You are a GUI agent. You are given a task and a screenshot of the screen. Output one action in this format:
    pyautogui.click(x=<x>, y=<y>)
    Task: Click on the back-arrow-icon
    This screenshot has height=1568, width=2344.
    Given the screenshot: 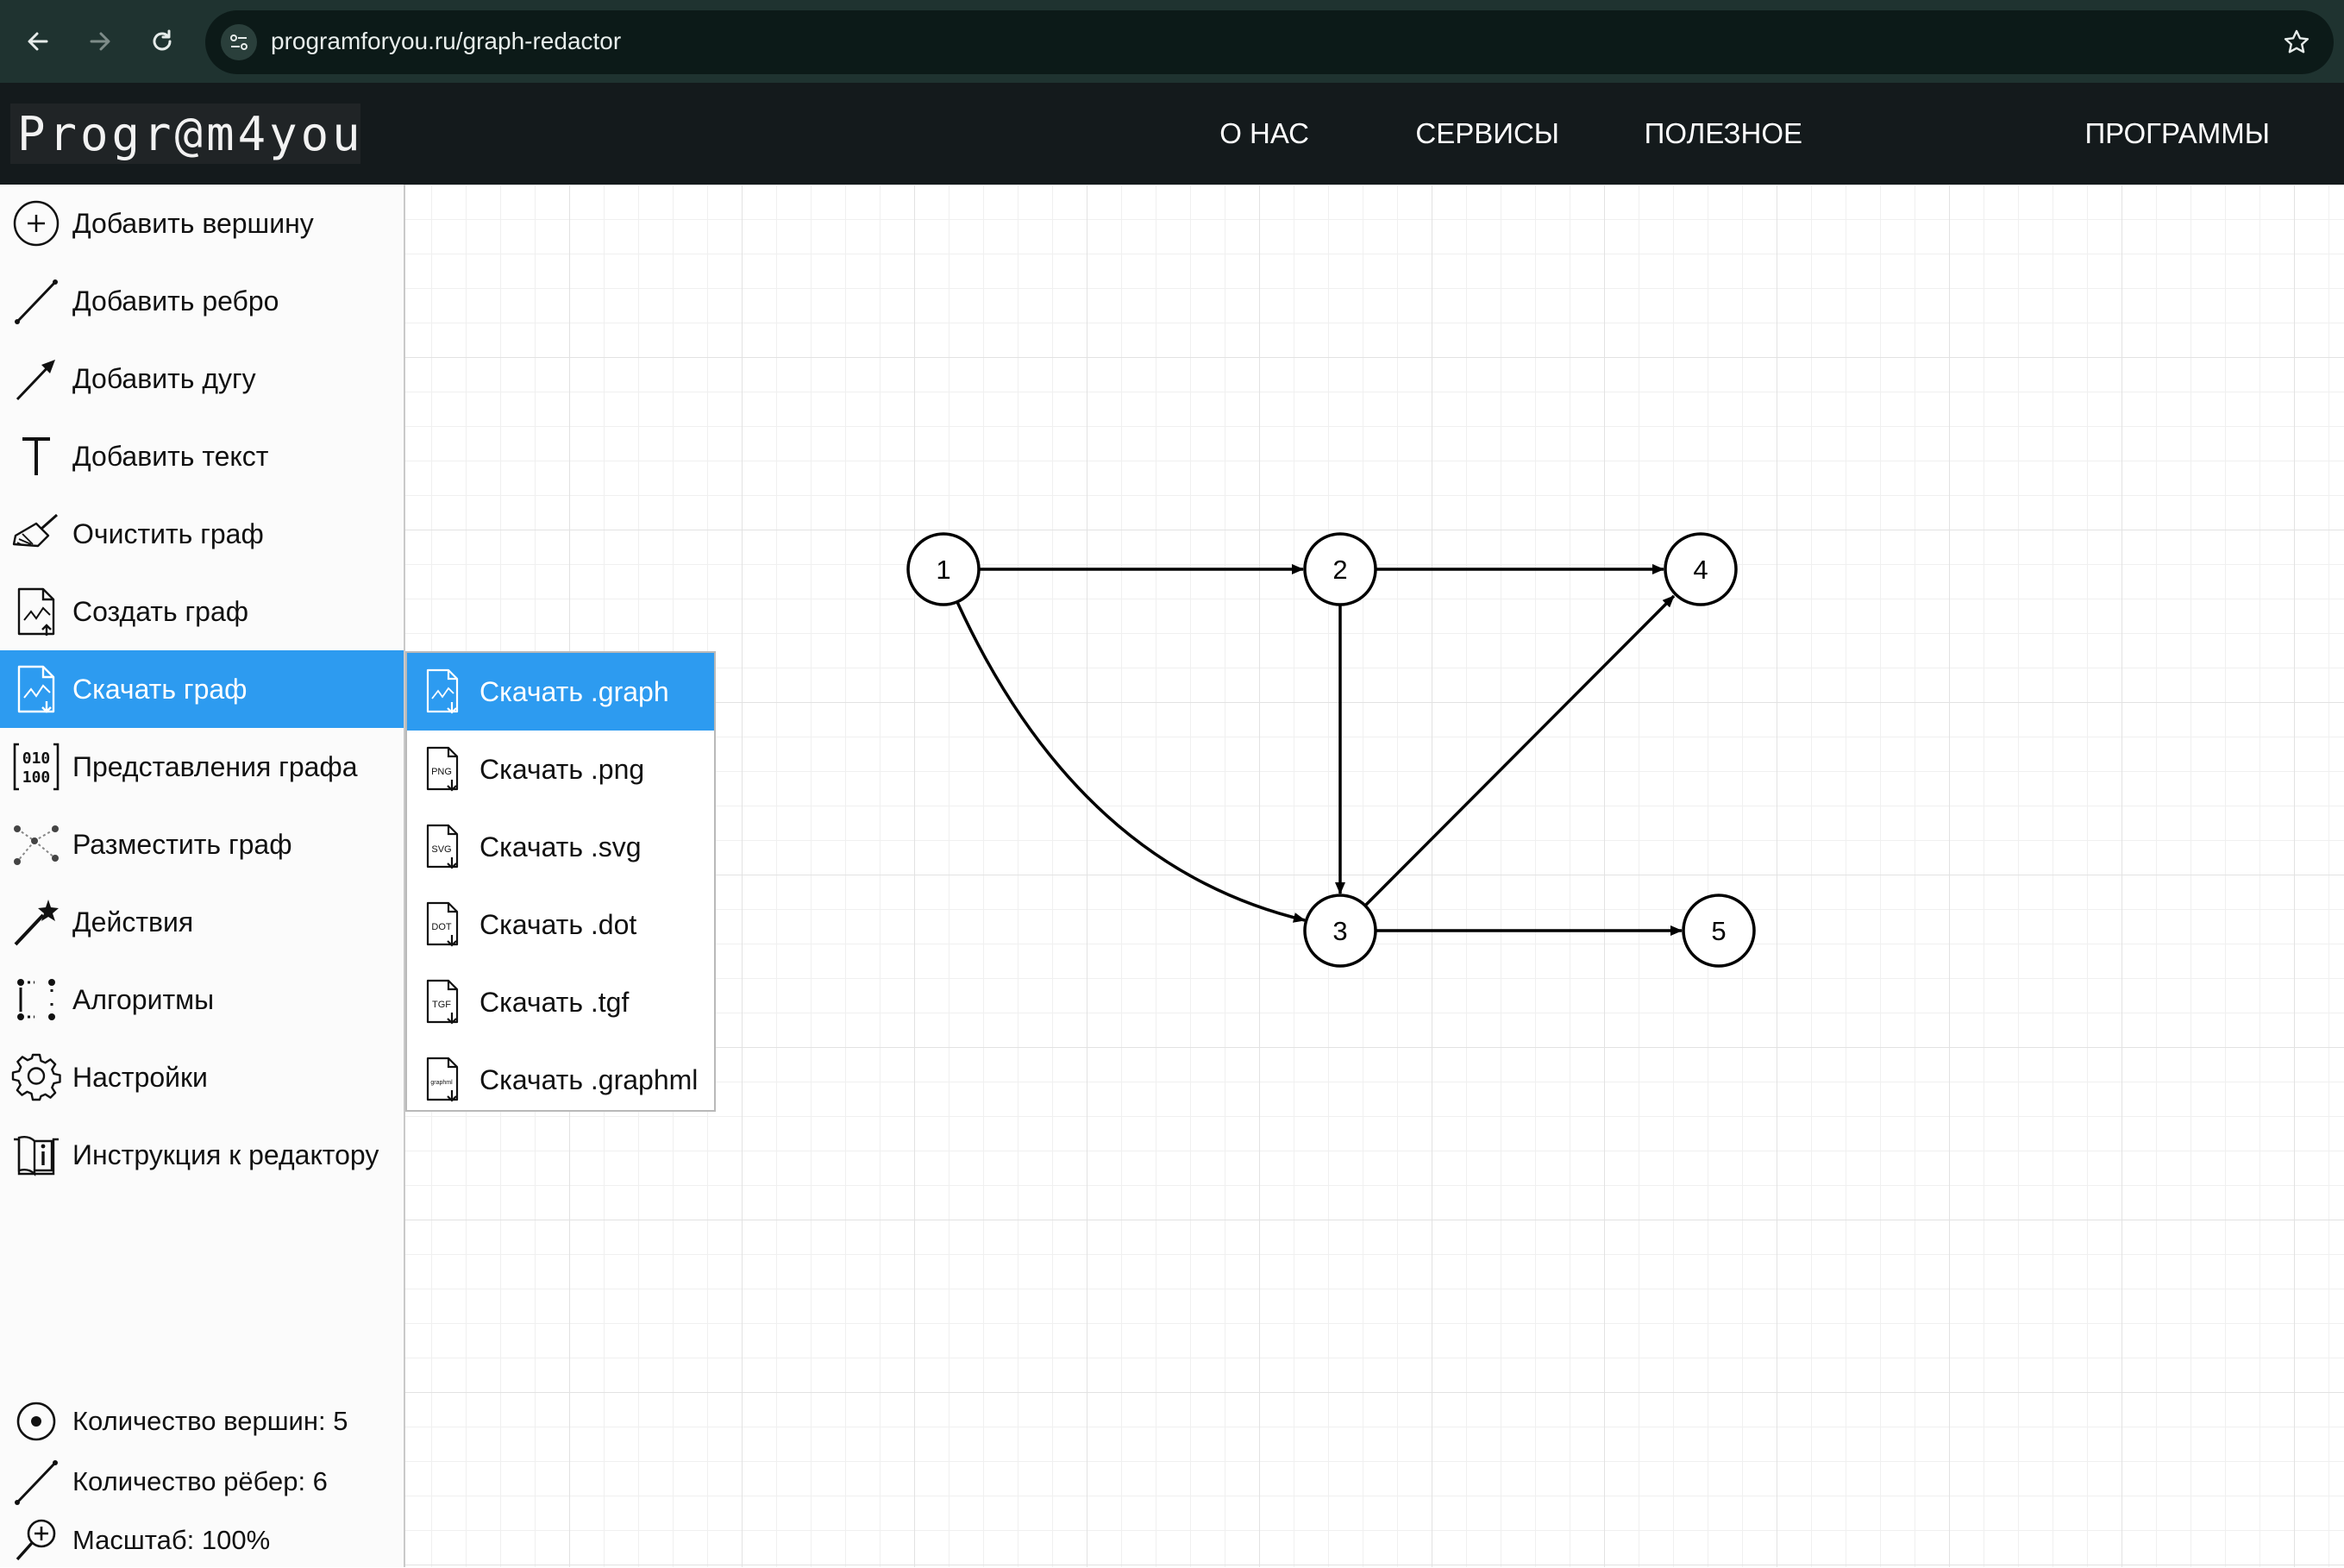 What is the action you would take?
    pyautogui.click(x=38, y=41)
    